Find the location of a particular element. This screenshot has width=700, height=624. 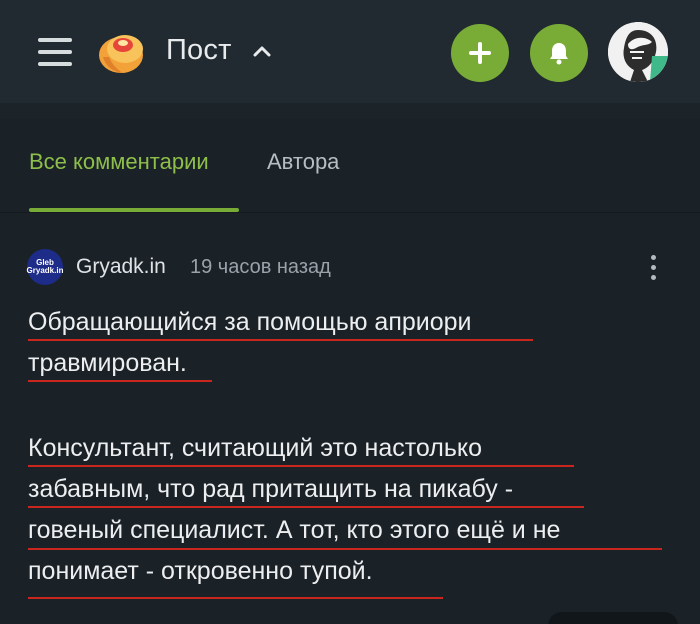

tab-all-comments: Все комментарии is located at coordinates (119, 162).